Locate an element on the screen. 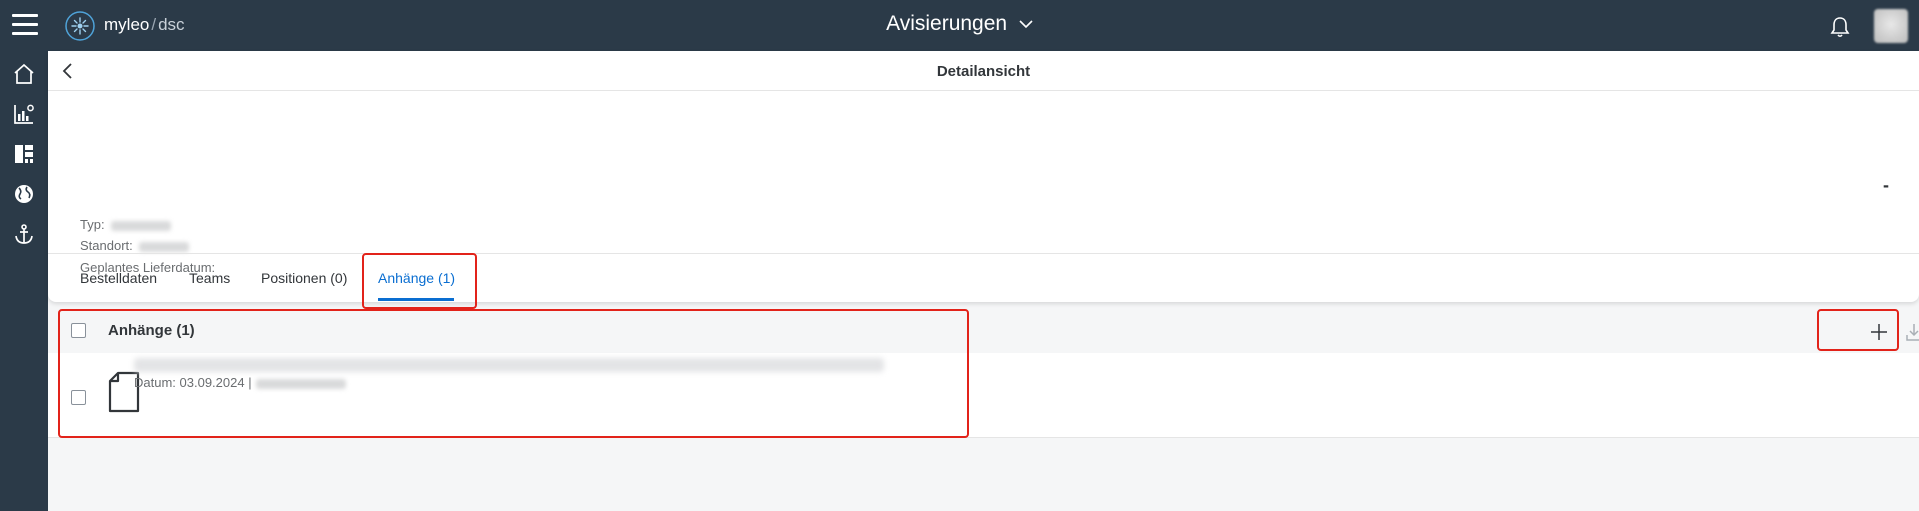 The image size is (1919, 511). attribute-location: Standort: is located at coordinates (134, 245).